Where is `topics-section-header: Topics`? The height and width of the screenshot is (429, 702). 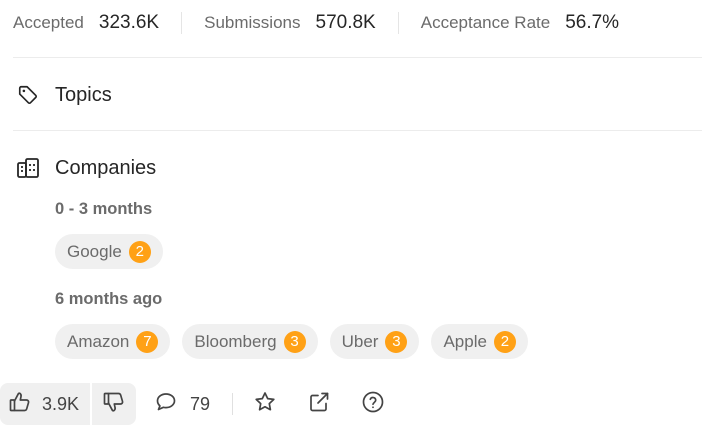
topics-section-header: Topics is located at coordinates (64, 95).